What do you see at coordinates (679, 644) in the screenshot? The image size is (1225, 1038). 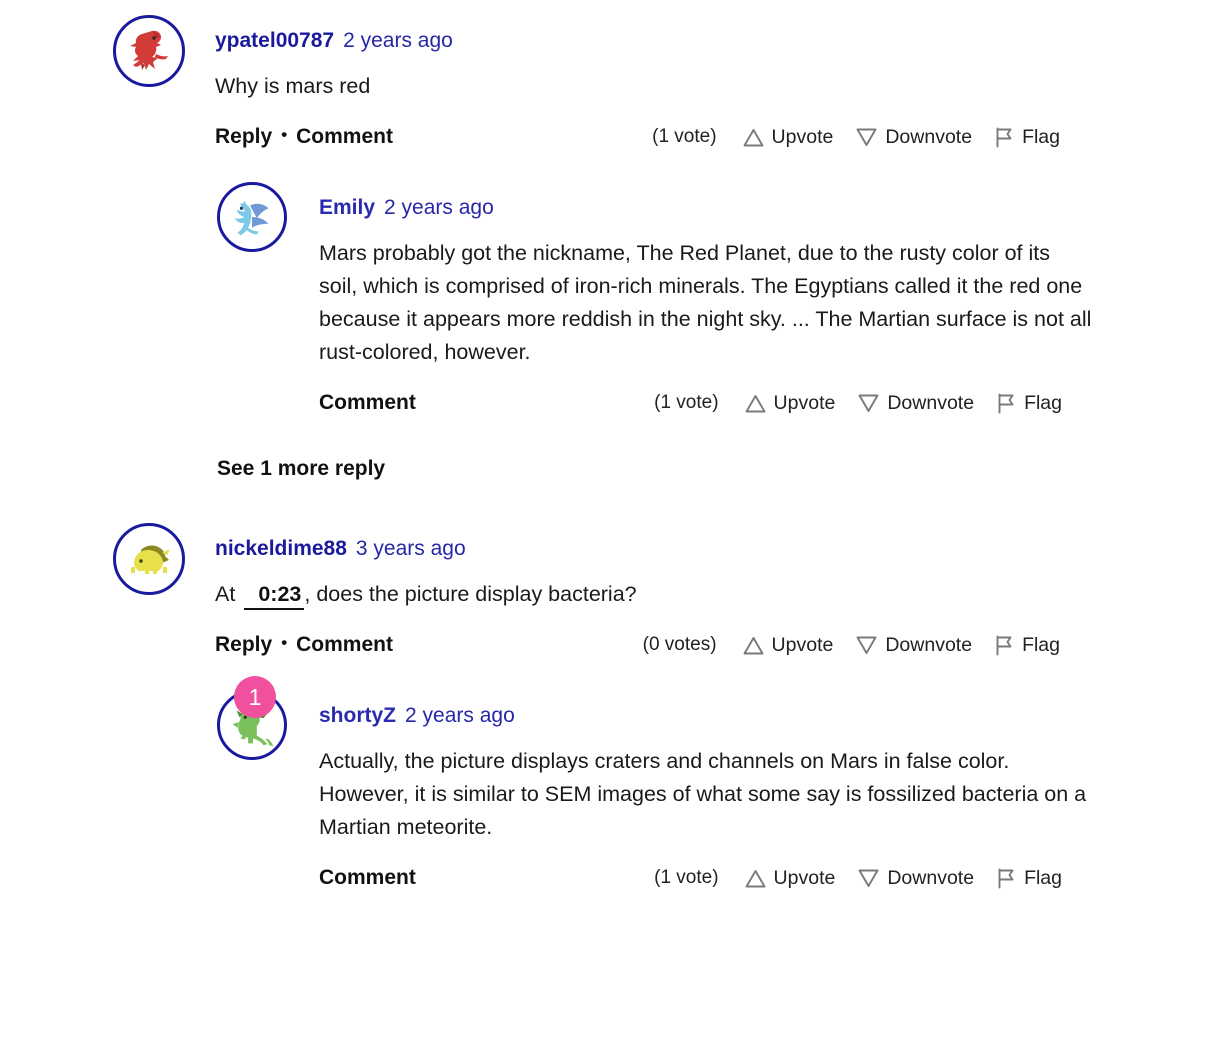 I see `vote-count: (0 votes)` at bounding box center [679, 644].